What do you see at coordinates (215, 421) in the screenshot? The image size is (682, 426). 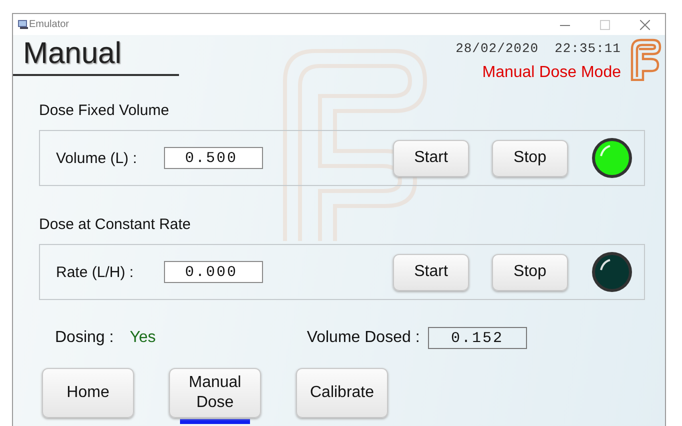 I see `selection-indicator` at bounding box center [215, 421].